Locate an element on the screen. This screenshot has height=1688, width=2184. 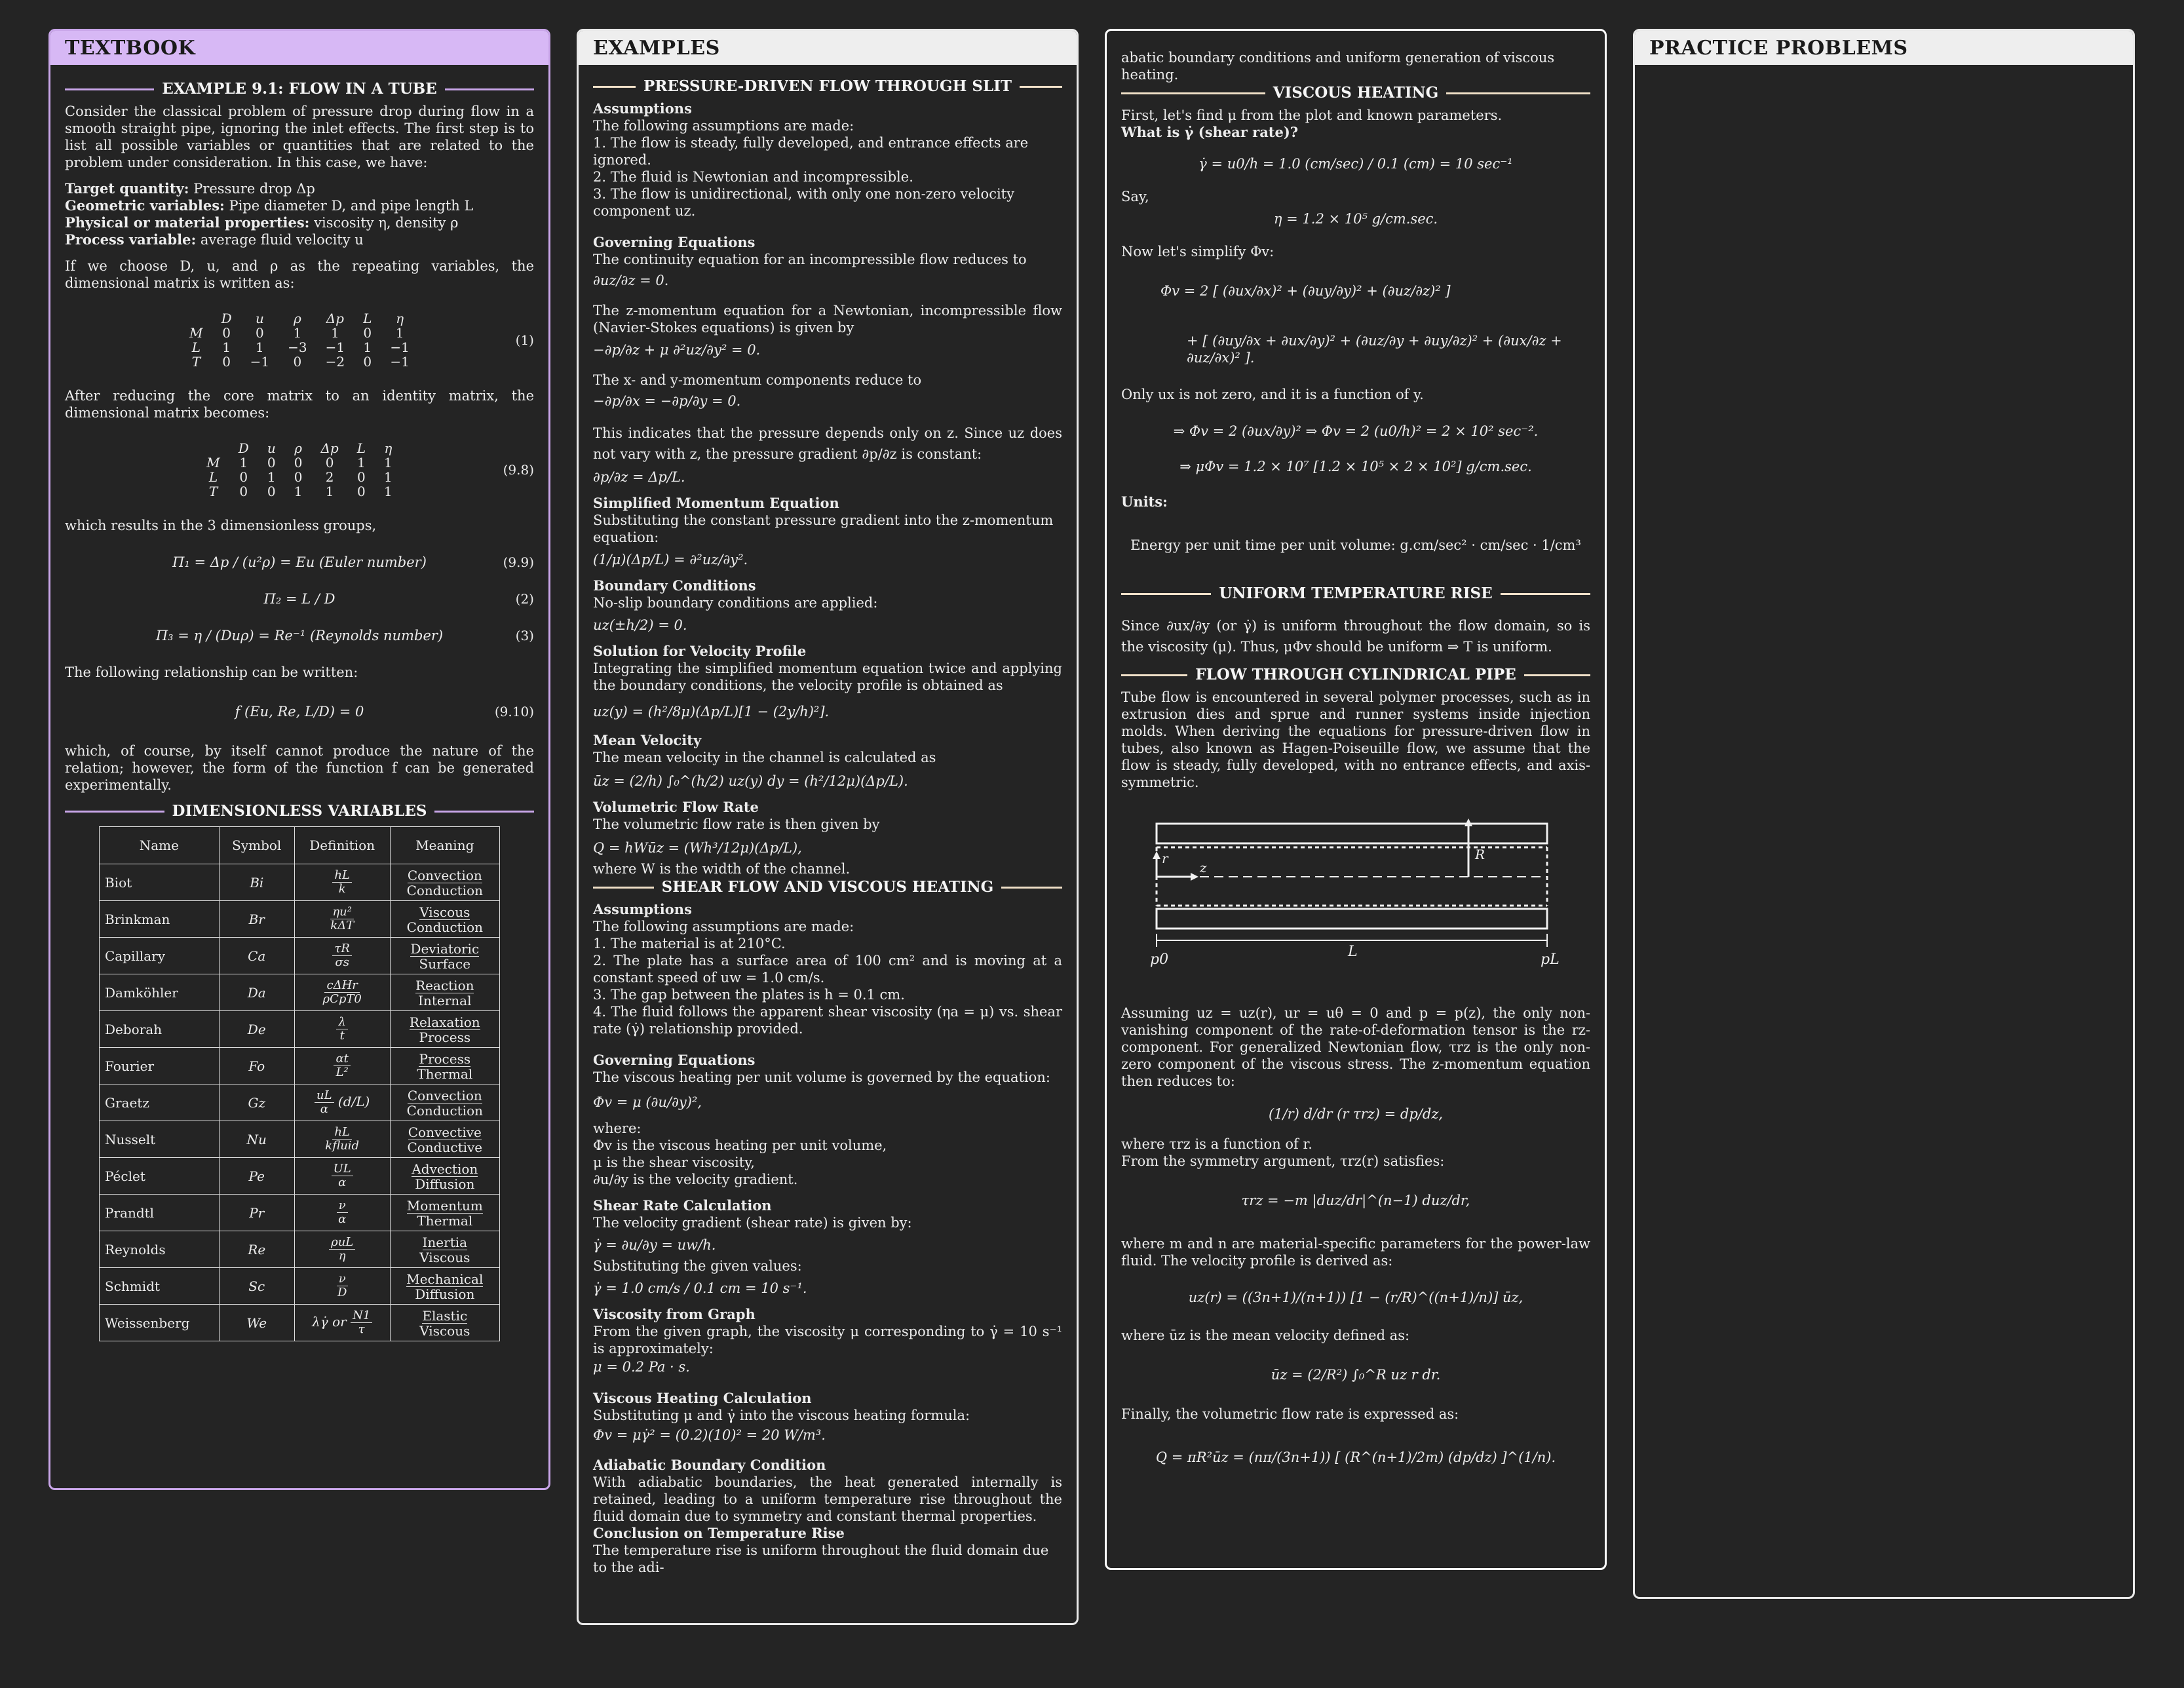
meaning-fraction: Convection Conduction is located at coordinates (445, 883).